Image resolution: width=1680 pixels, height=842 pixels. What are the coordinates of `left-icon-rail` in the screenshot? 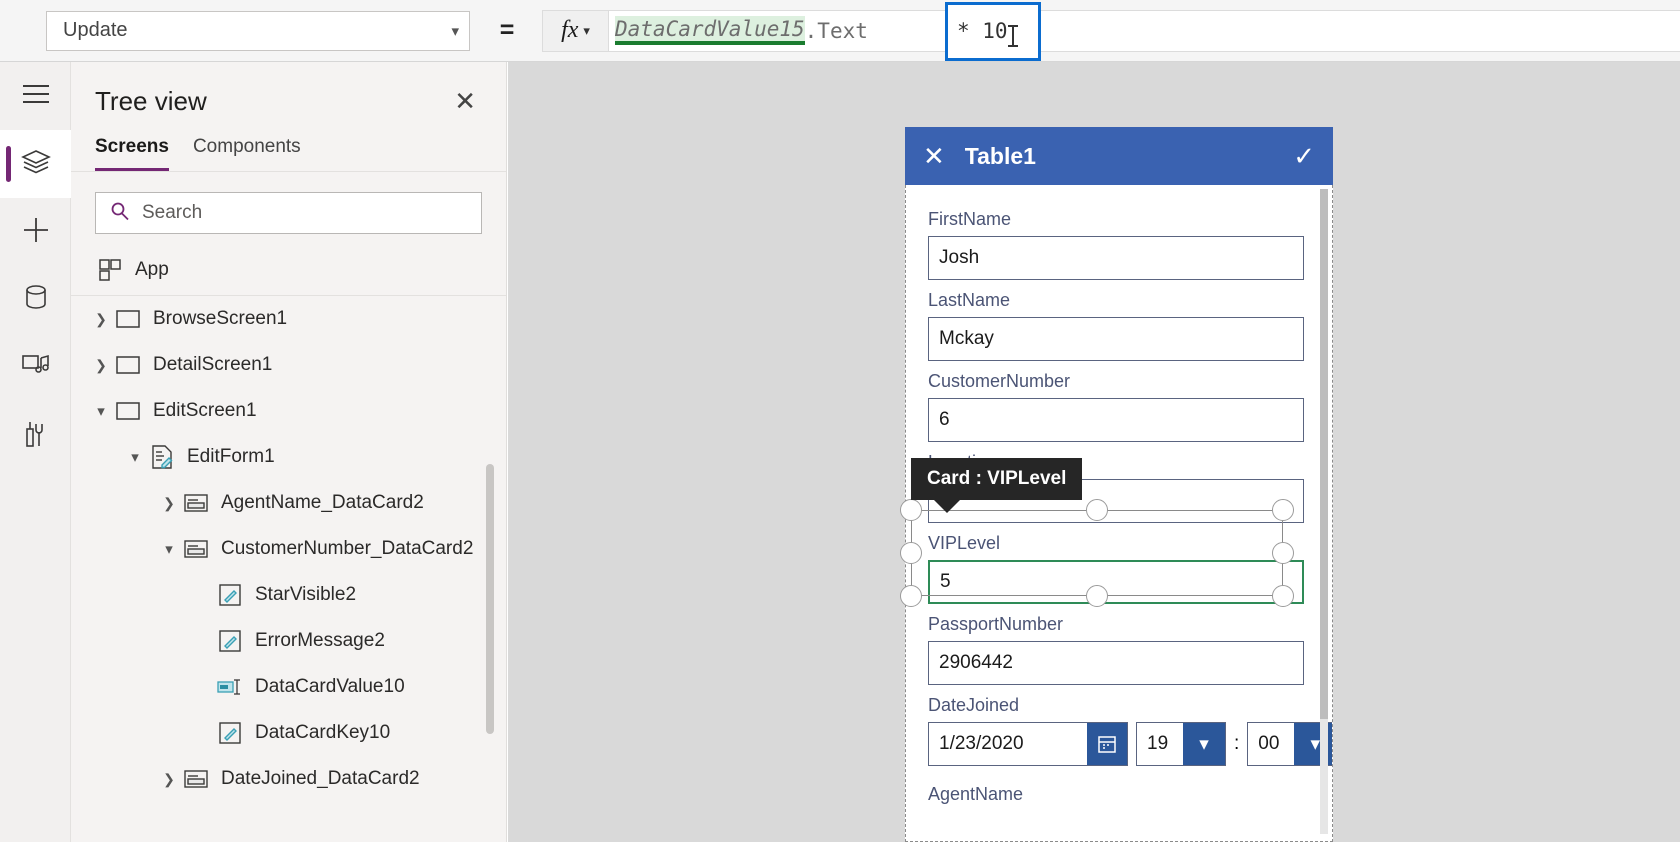 It's located at (35, 452).